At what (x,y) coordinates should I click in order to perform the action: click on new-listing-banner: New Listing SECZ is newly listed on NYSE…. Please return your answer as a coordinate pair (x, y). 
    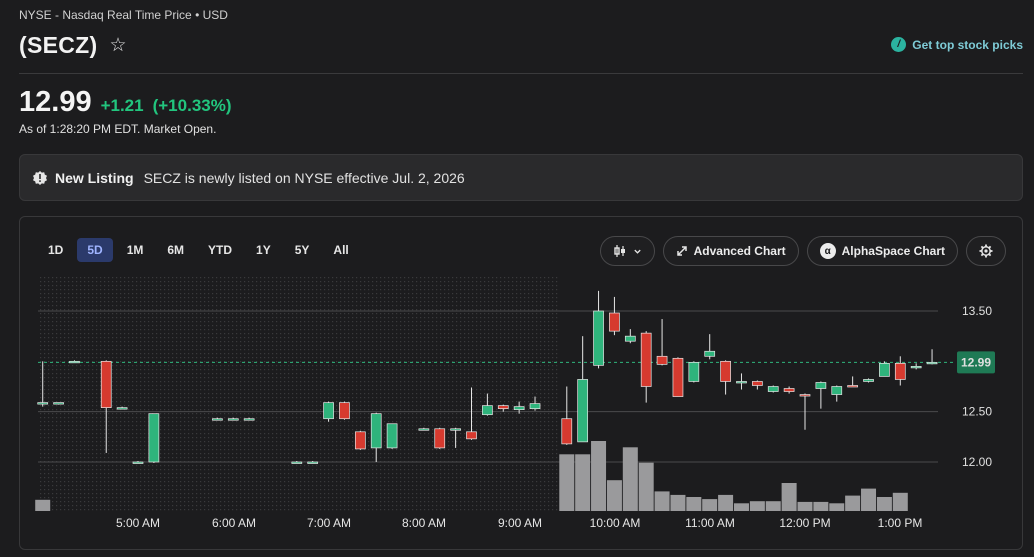
    Looking at the image, I should click on (521, 177).